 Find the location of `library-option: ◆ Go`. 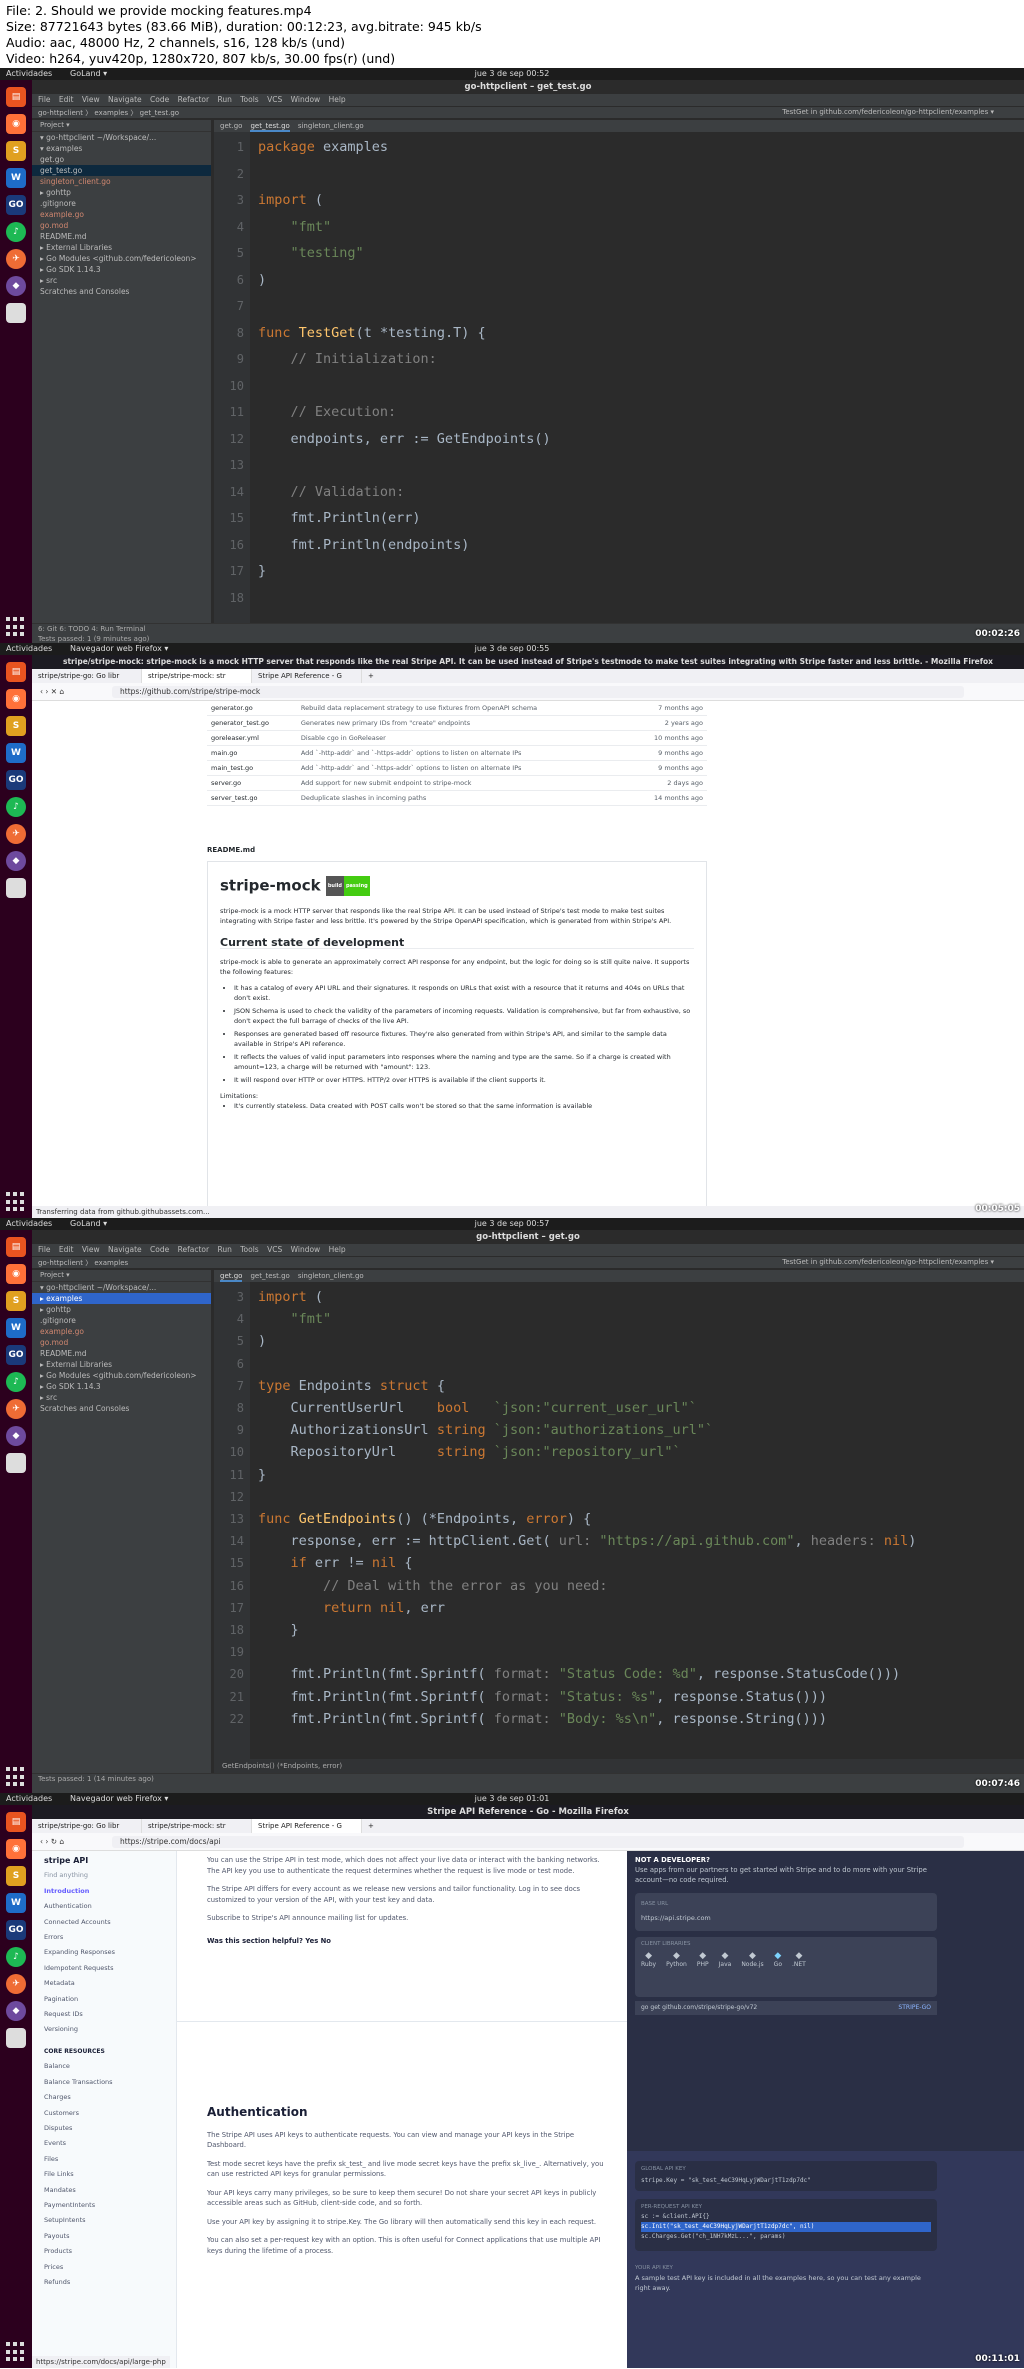

library-option: ◆ Go is located at coordinates (778, 1959).